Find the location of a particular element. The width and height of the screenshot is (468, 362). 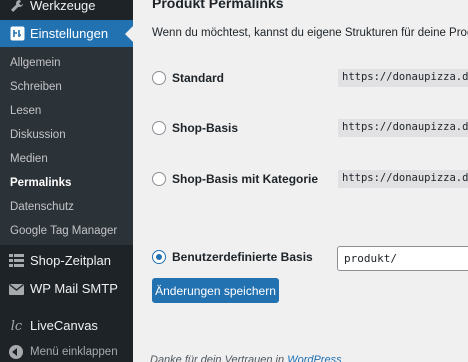

submenu-item-permalinks: Permalinks is located at coordinates (40, 183).